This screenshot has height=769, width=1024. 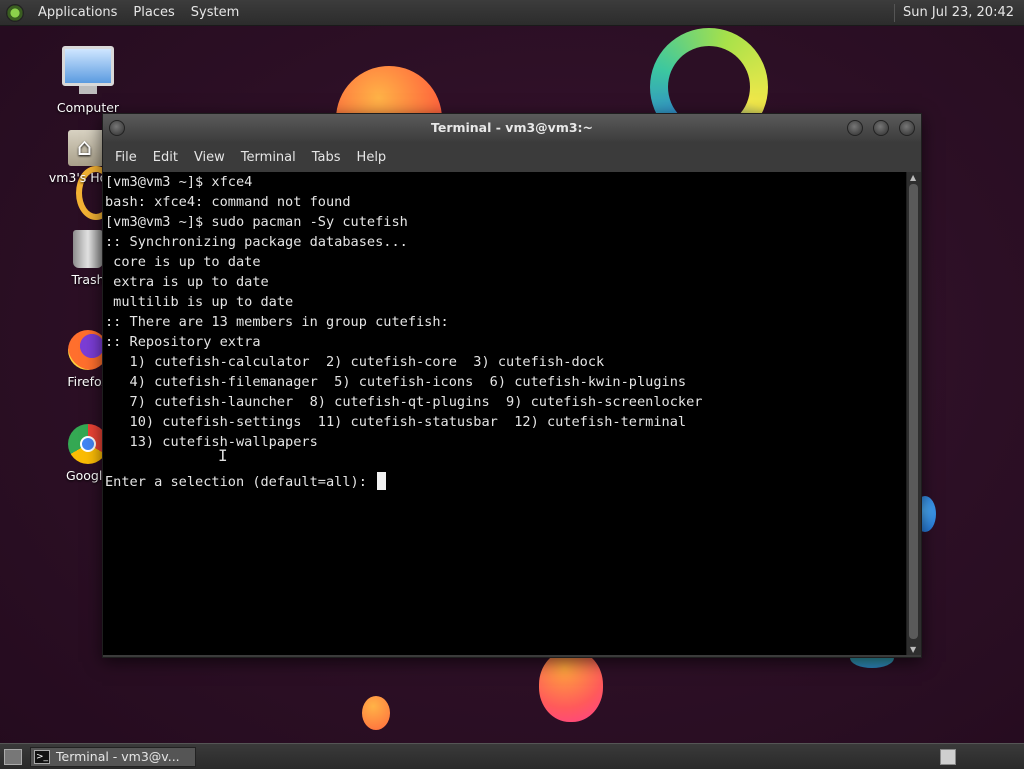 I want to click on clock: Sun Jul 23, 20:42, so click(x=958, y=12).